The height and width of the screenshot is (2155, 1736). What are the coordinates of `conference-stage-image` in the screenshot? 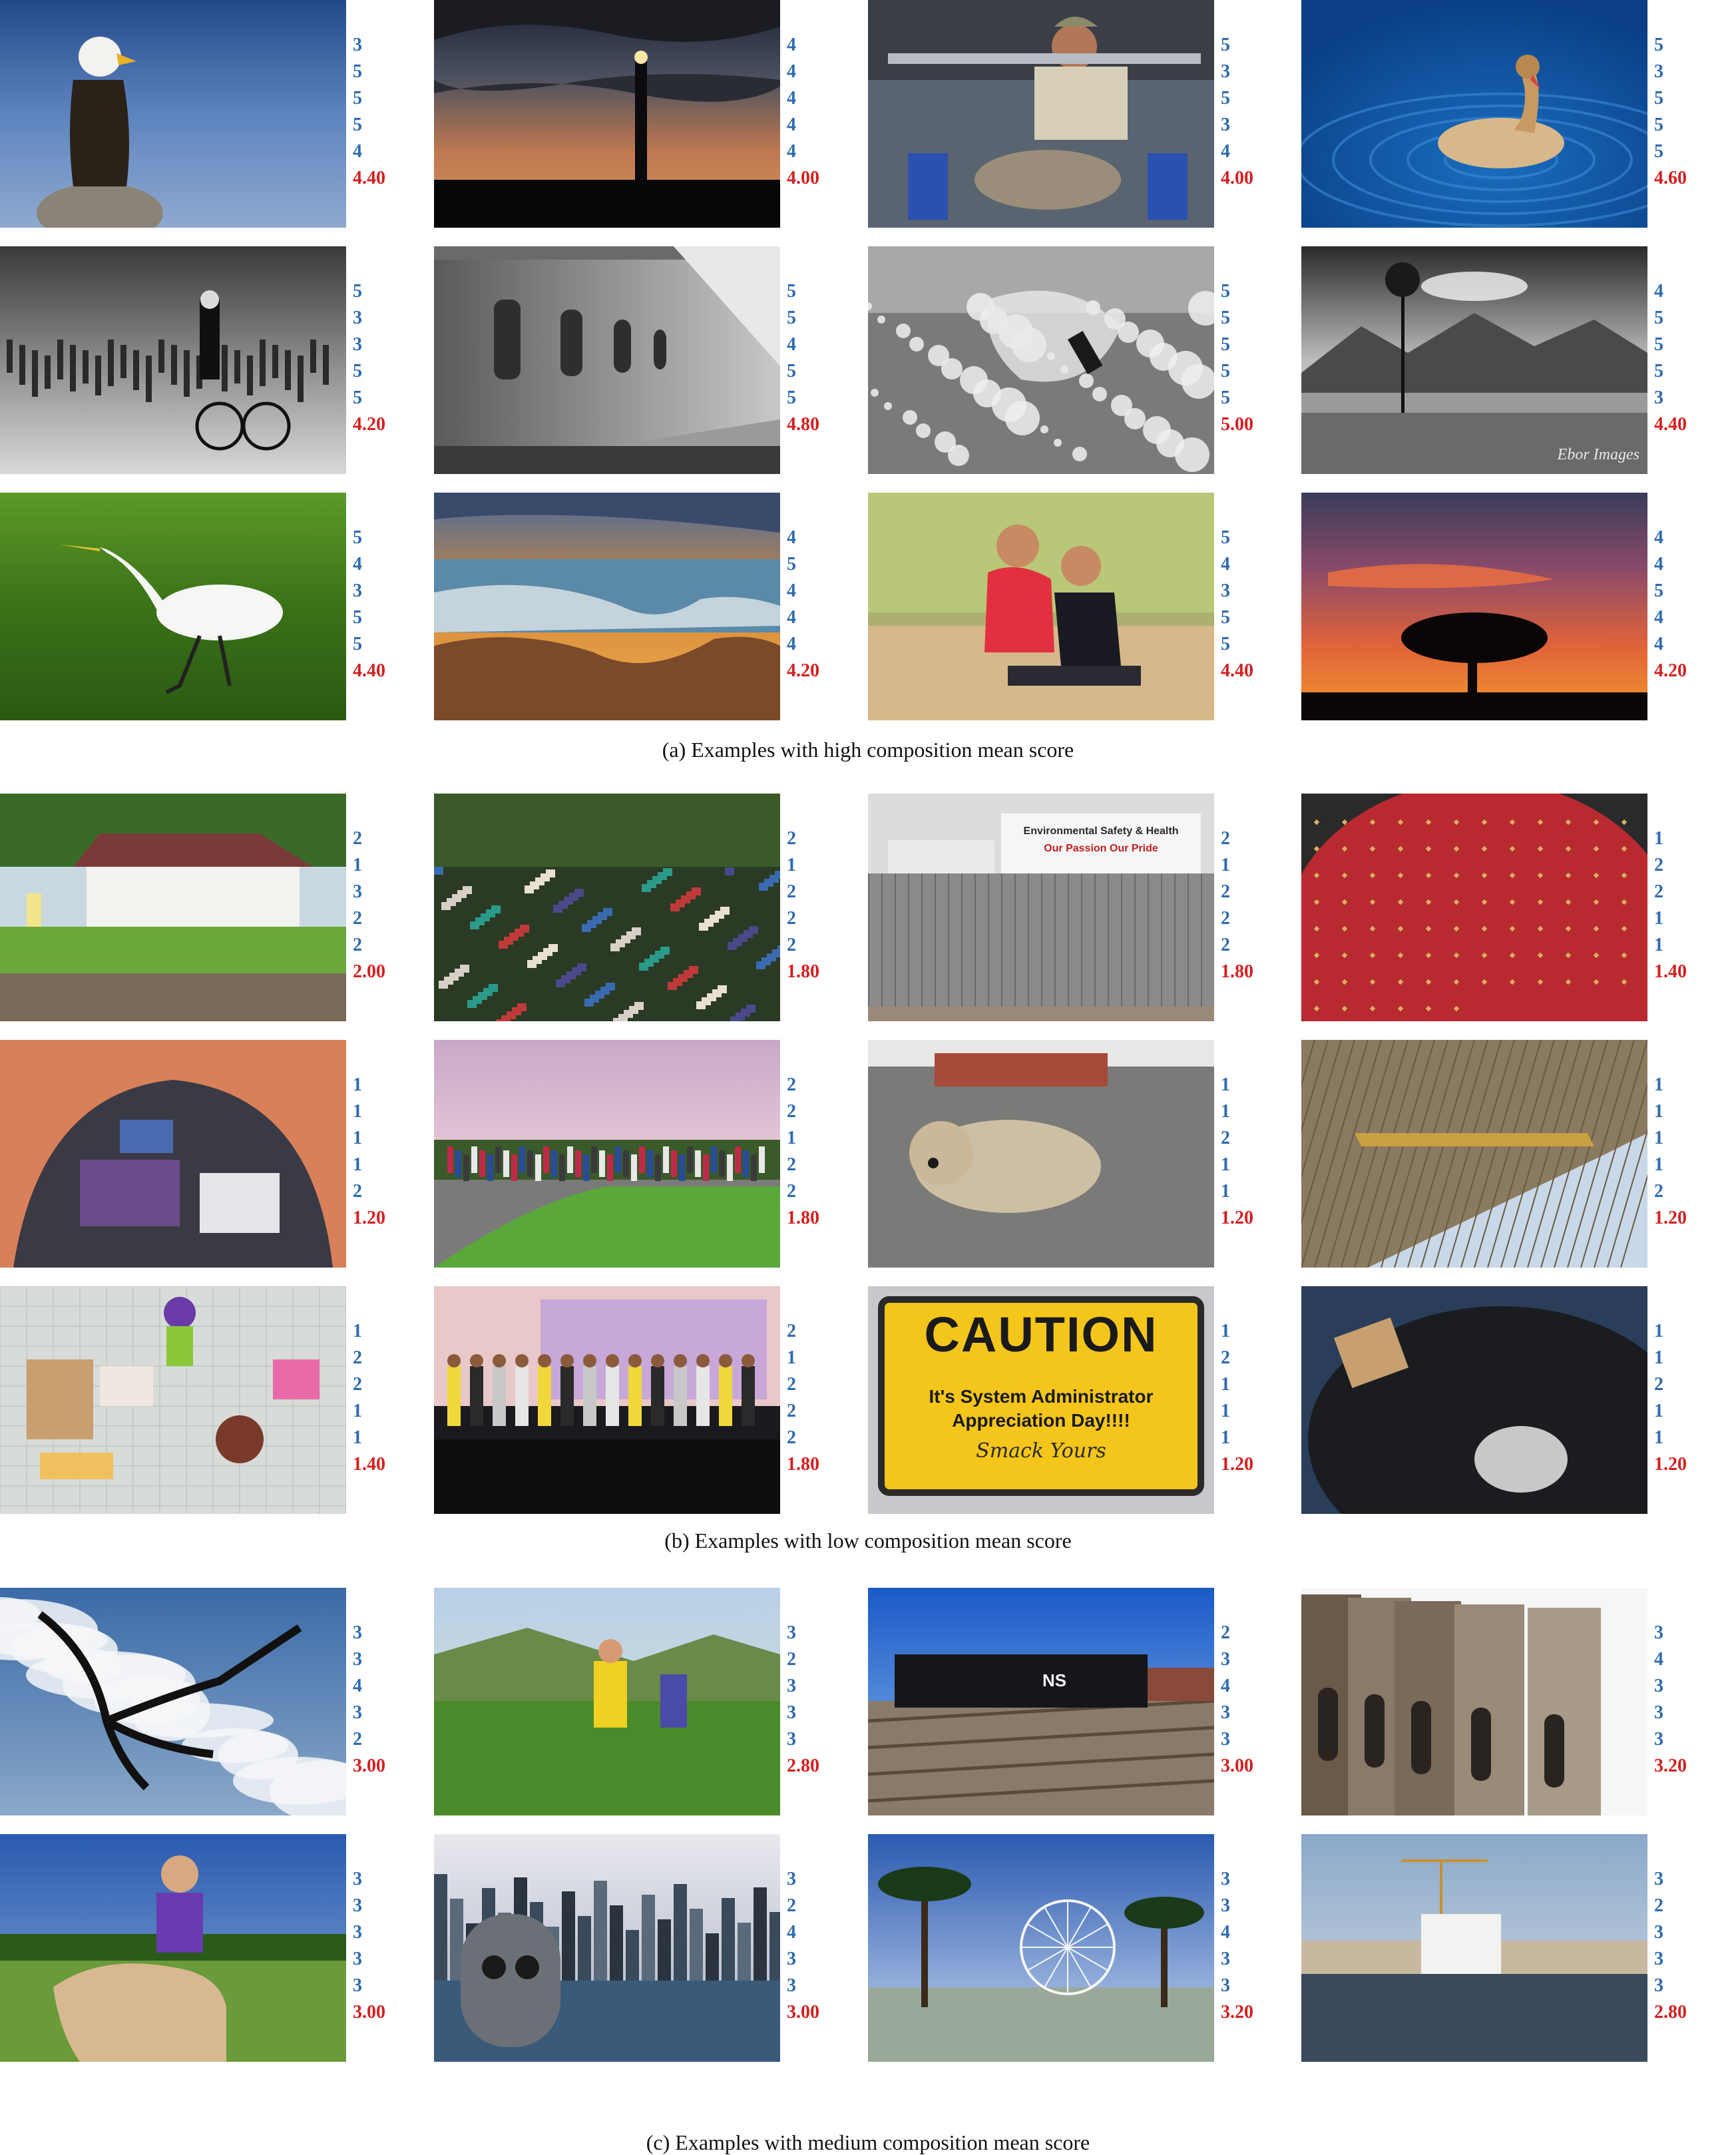 It's located at (607, 1400).